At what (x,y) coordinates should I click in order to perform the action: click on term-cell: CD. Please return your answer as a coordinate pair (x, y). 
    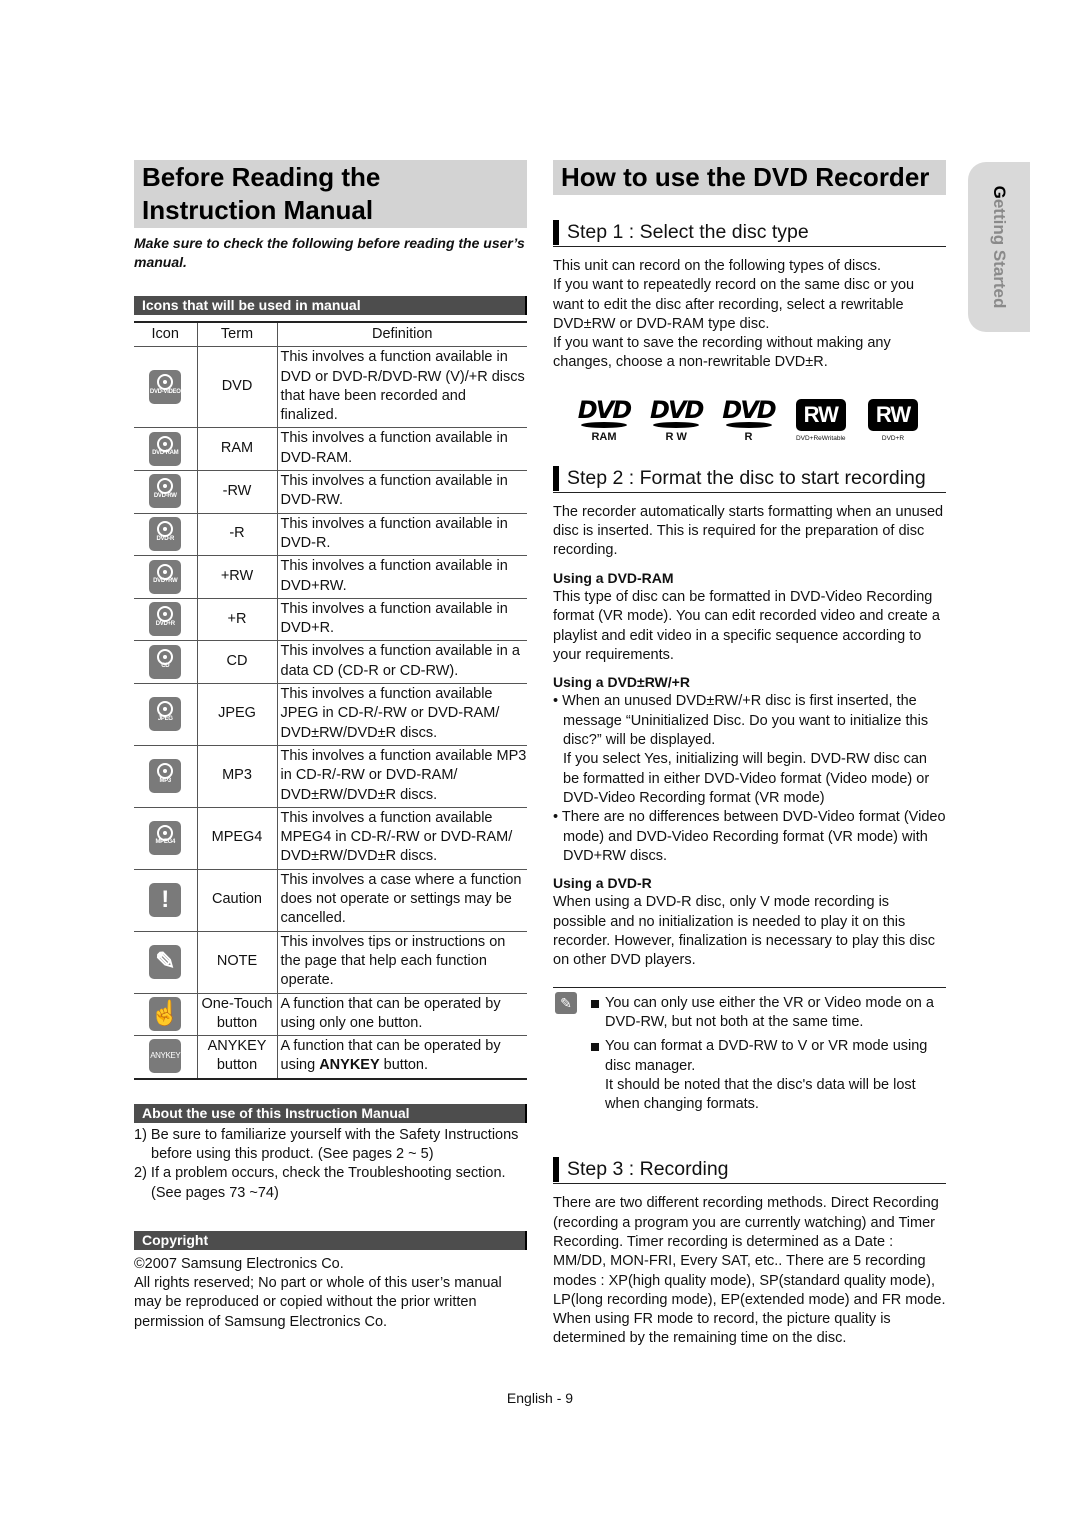
    Looking at the image, I should click on (237, 662).